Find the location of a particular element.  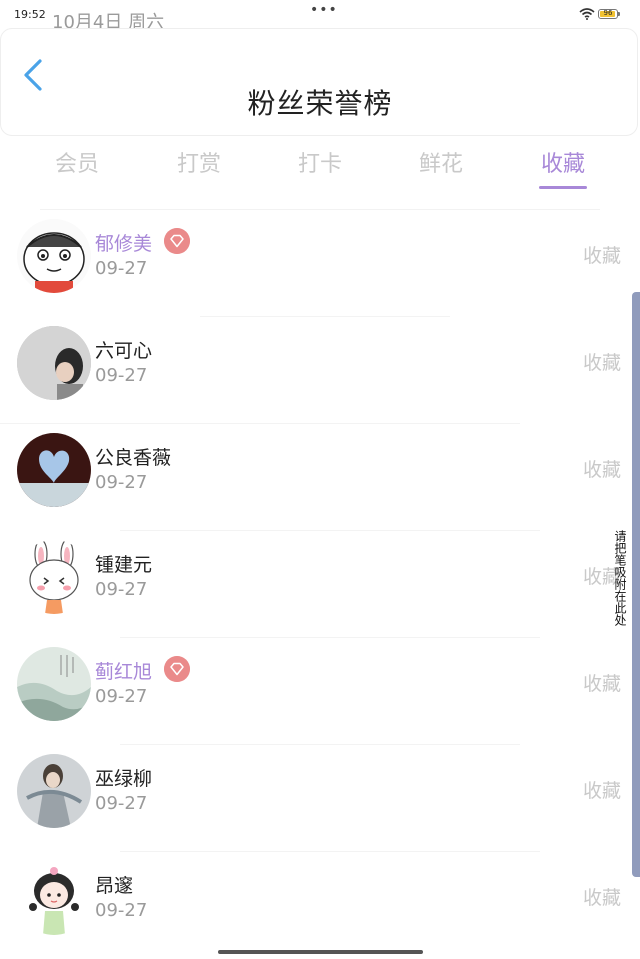

list-item: 蓟红旭 09-27 收藏 is located at coordinates (320, 691).